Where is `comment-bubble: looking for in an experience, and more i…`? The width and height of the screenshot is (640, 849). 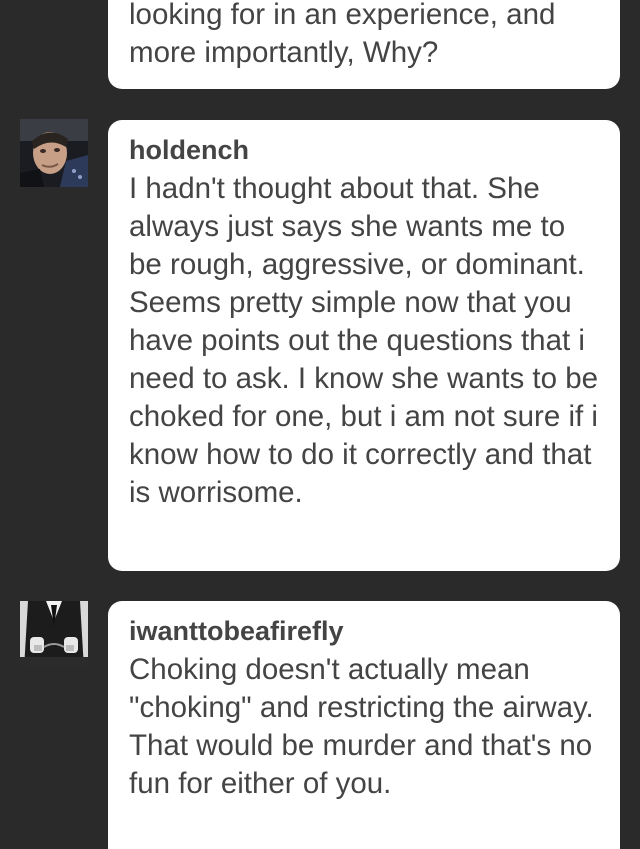
comment-bubble: looking for in an experience, and more i… is located at coordinates (364, 44).